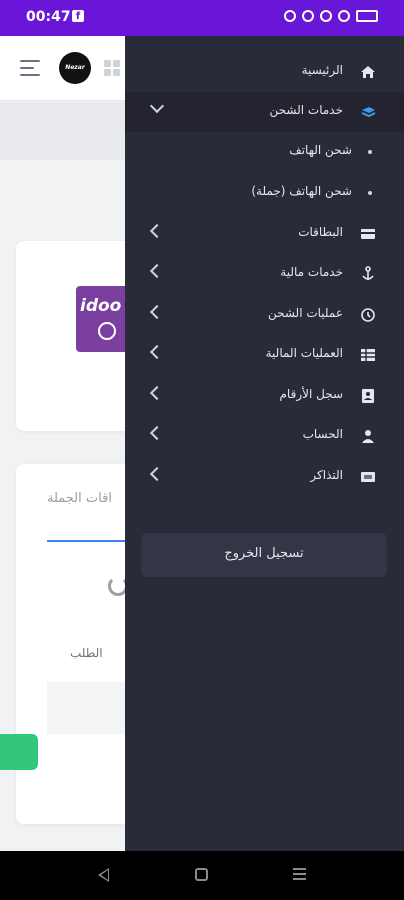 The height and width of the screenshot is (900, 404). Describe the element at coordinates (92, 541) in the screenshot. I see `active-tab-indicator` at that location.